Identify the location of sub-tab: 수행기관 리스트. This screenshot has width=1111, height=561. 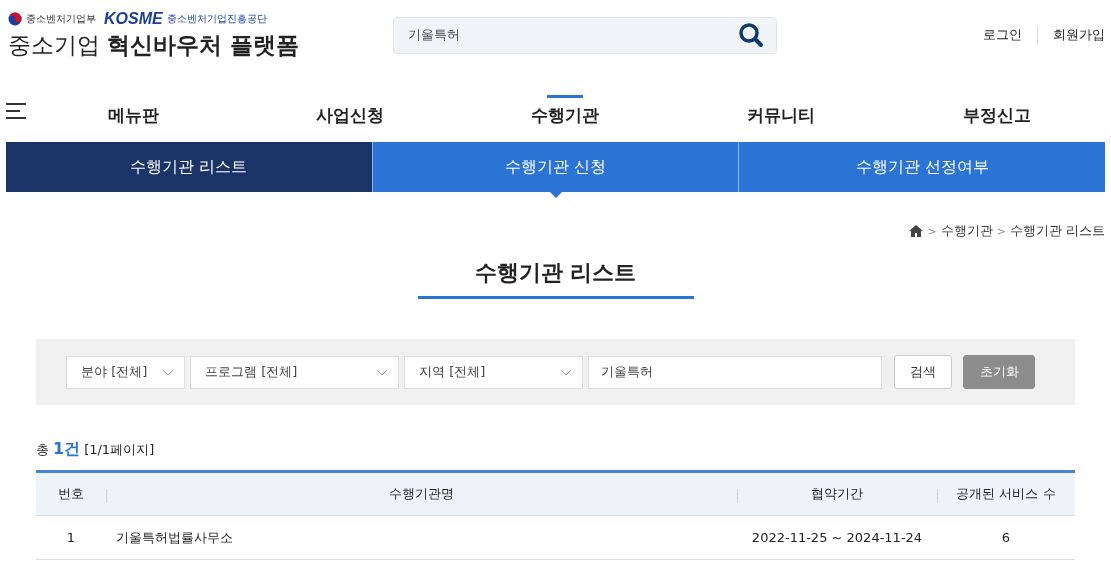
(189, 167).